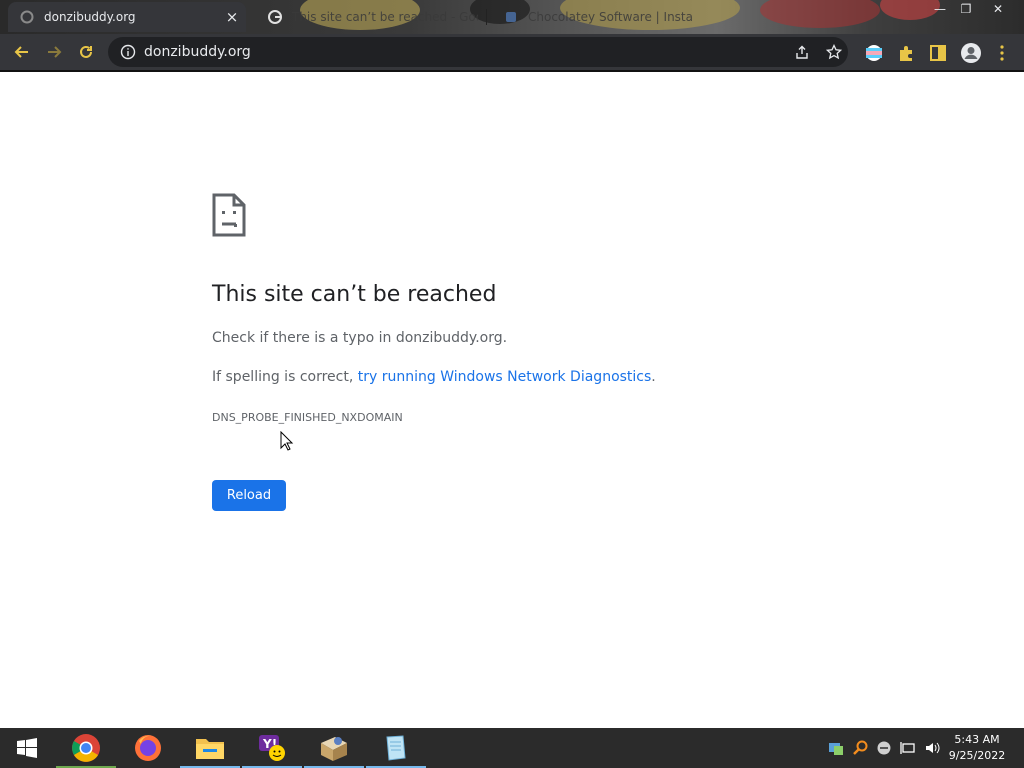 The width and height of the screenshot is (1024, 768). Describe the element at coordinates (128, 52) in the screenshot. I see `info-icon` at that location.